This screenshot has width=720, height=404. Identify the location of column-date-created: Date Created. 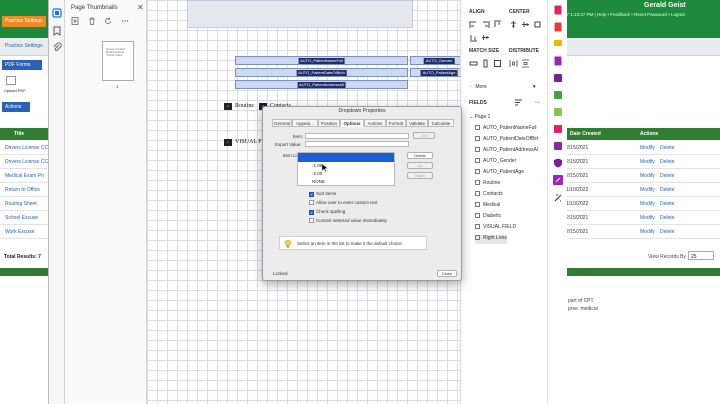
(585, 134).